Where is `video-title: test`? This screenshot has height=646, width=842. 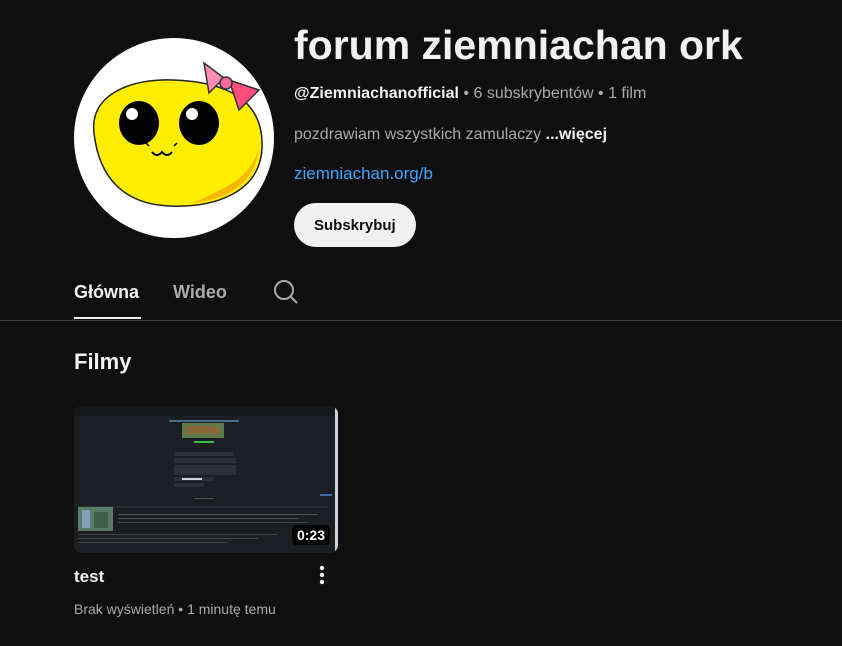
video-title: test is located at coordinates (89, 577).